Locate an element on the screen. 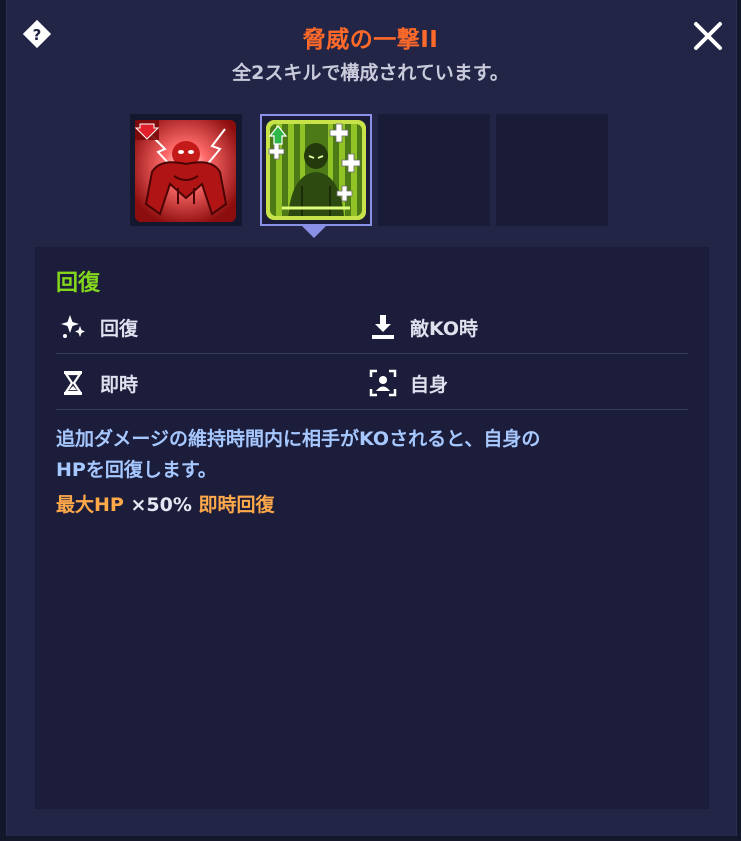 The height and width of the screenshot is (841, 741). attribute-timing: 即時 is located at coordinates (98, 383).